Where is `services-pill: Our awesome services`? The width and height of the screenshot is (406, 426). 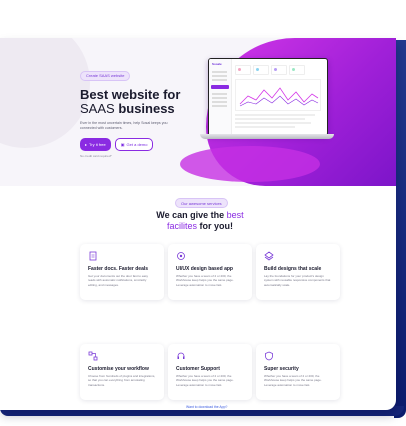 services-pill: Our awesome services is located at coordinates (201, 203).